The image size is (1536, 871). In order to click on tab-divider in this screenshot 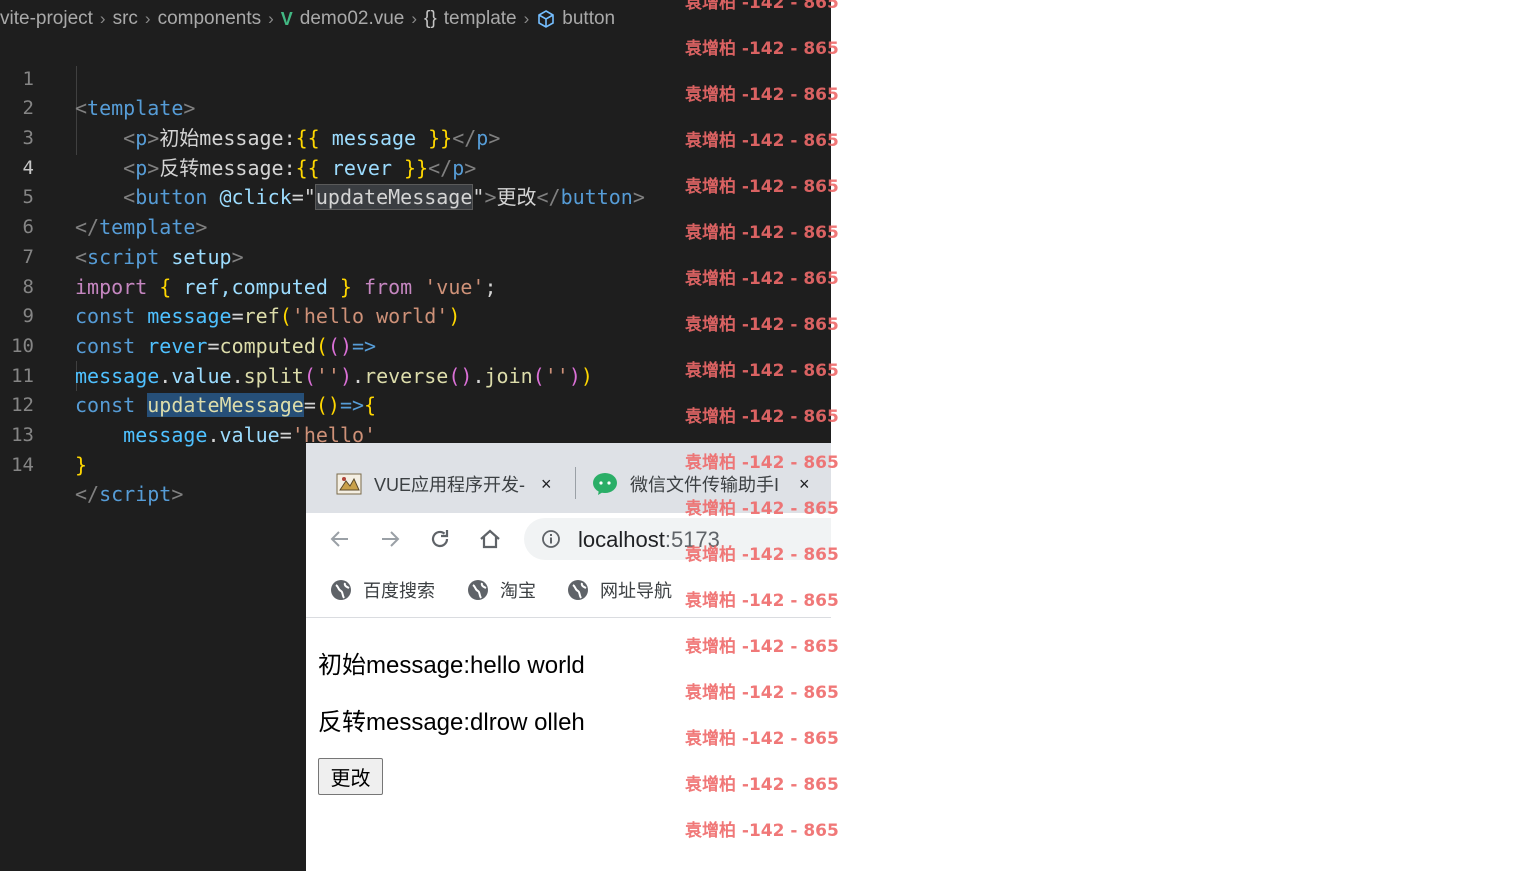, I will do `click(575, 483)`.